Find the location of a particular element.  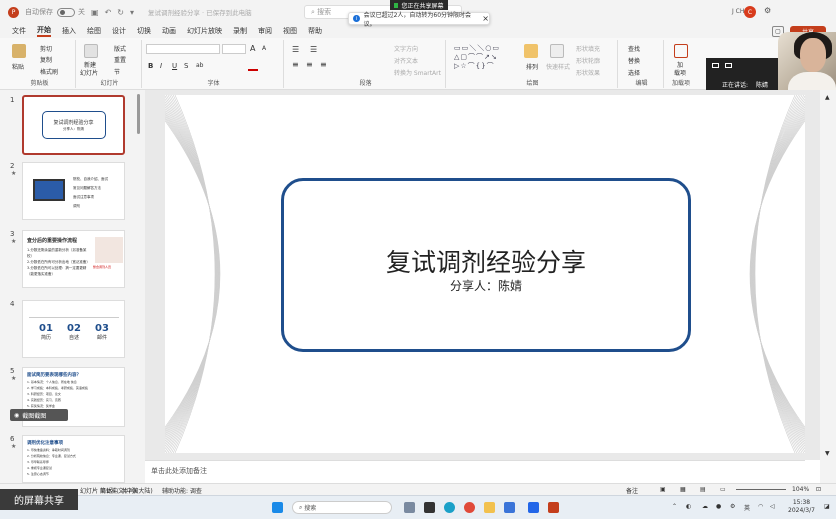

tab-home: 开始 is located at coordinates (44, 31).